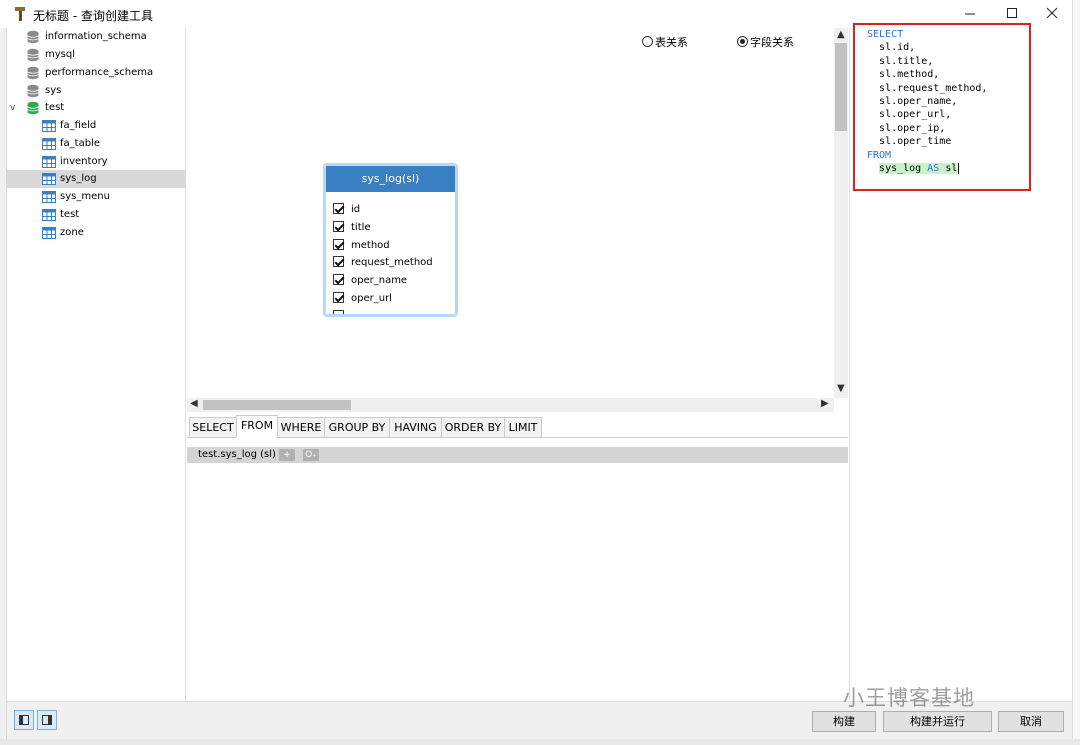 Image resolution: width=1080 pixels, height=745 pixels. Describe the element at coordinates (825, 403) in the screenshot. I see `scroll-right-icon: ▶` at that location.